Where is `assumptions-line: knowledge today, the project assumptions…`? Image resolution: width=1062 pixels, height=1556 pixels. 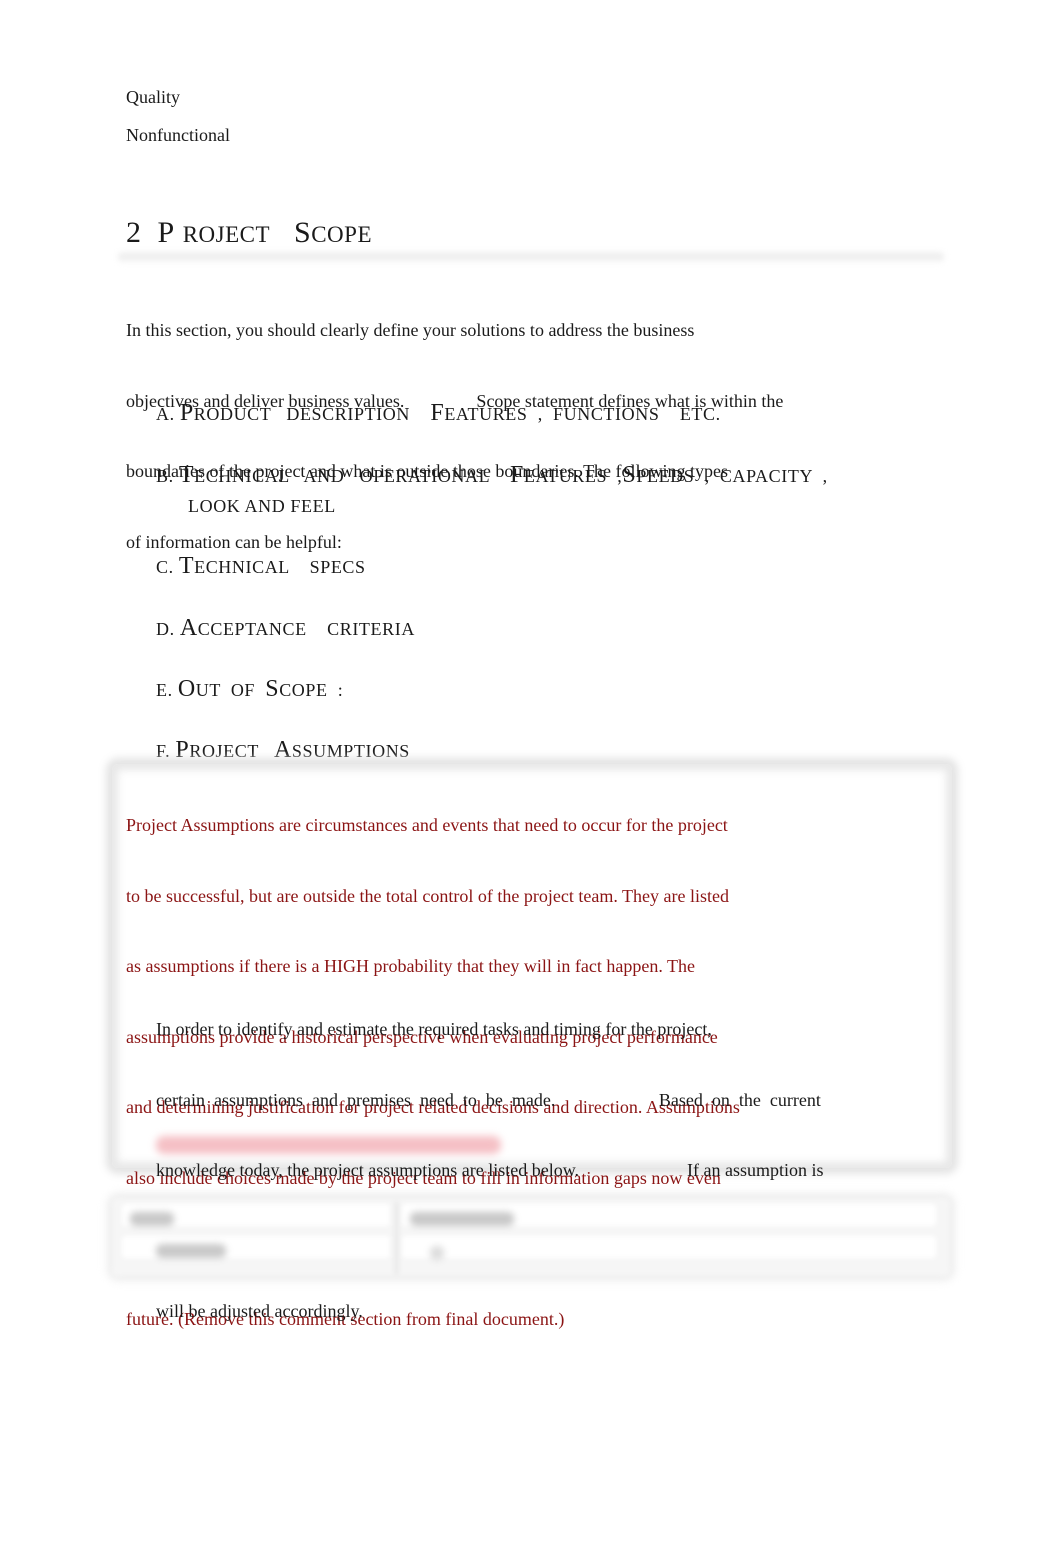 assumptions-line: knowledge today, the project assumptions… is located at coordinates (490, 1170).